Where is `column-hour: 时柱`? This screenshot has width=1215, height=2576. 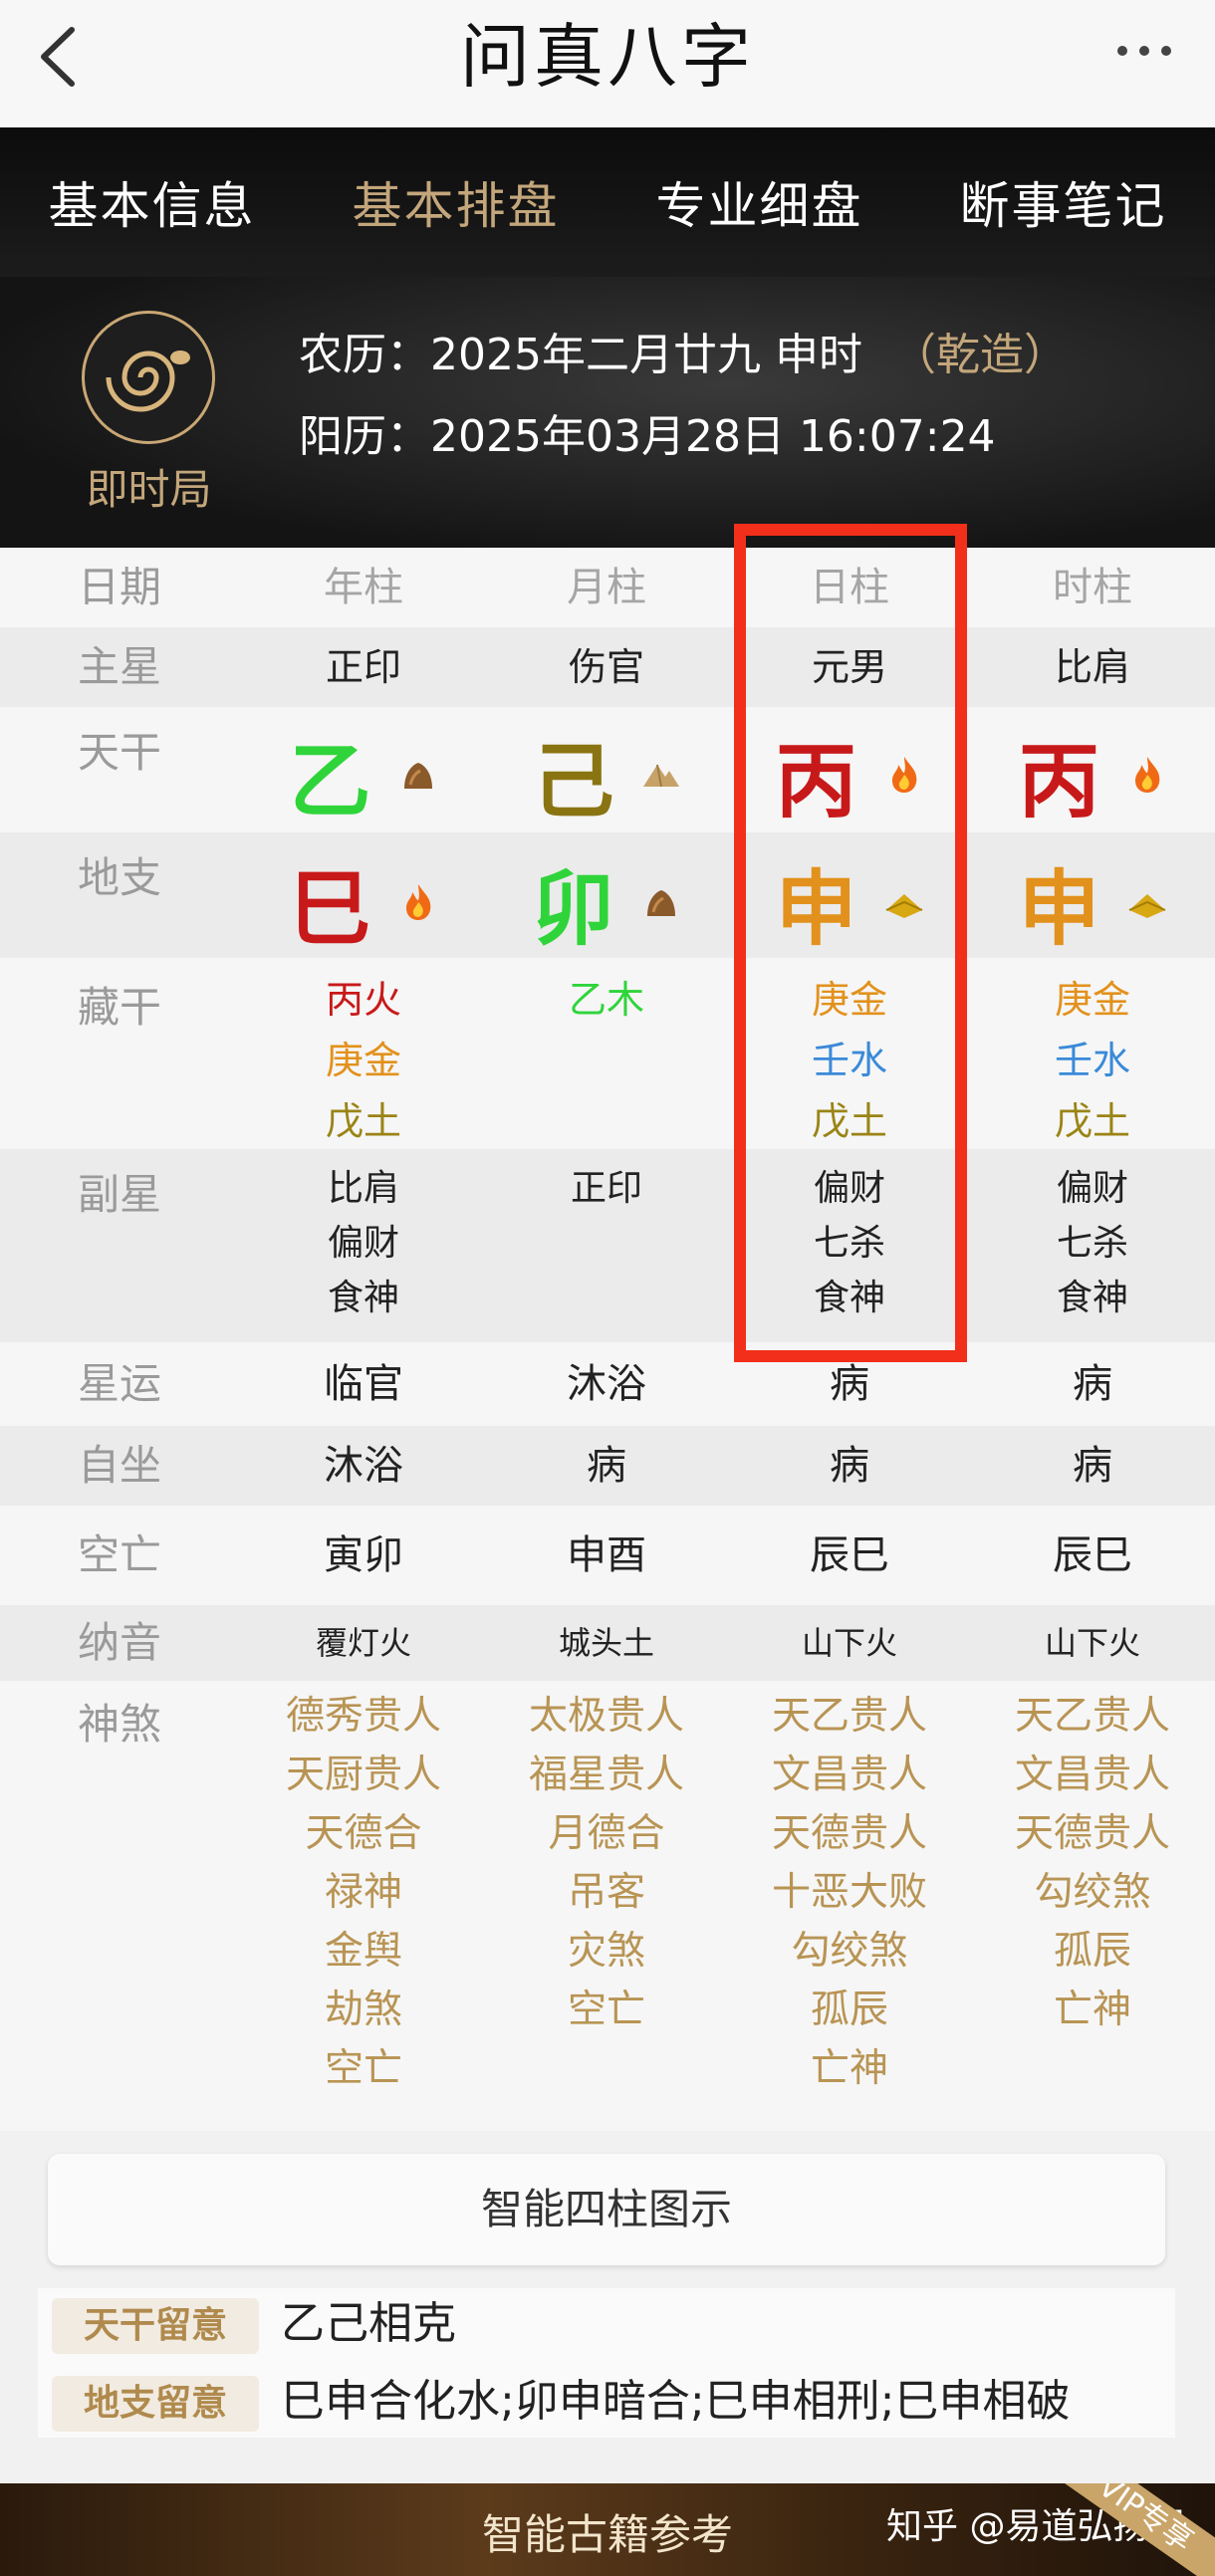 column-hour: 时柱 is located at coordinates (1093, 587).